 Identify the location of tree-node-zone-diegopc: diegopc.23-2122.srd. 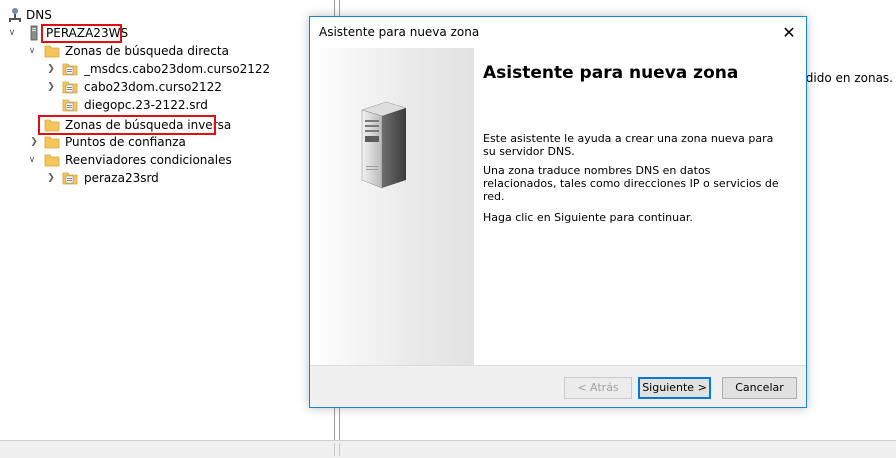
(165, 105).